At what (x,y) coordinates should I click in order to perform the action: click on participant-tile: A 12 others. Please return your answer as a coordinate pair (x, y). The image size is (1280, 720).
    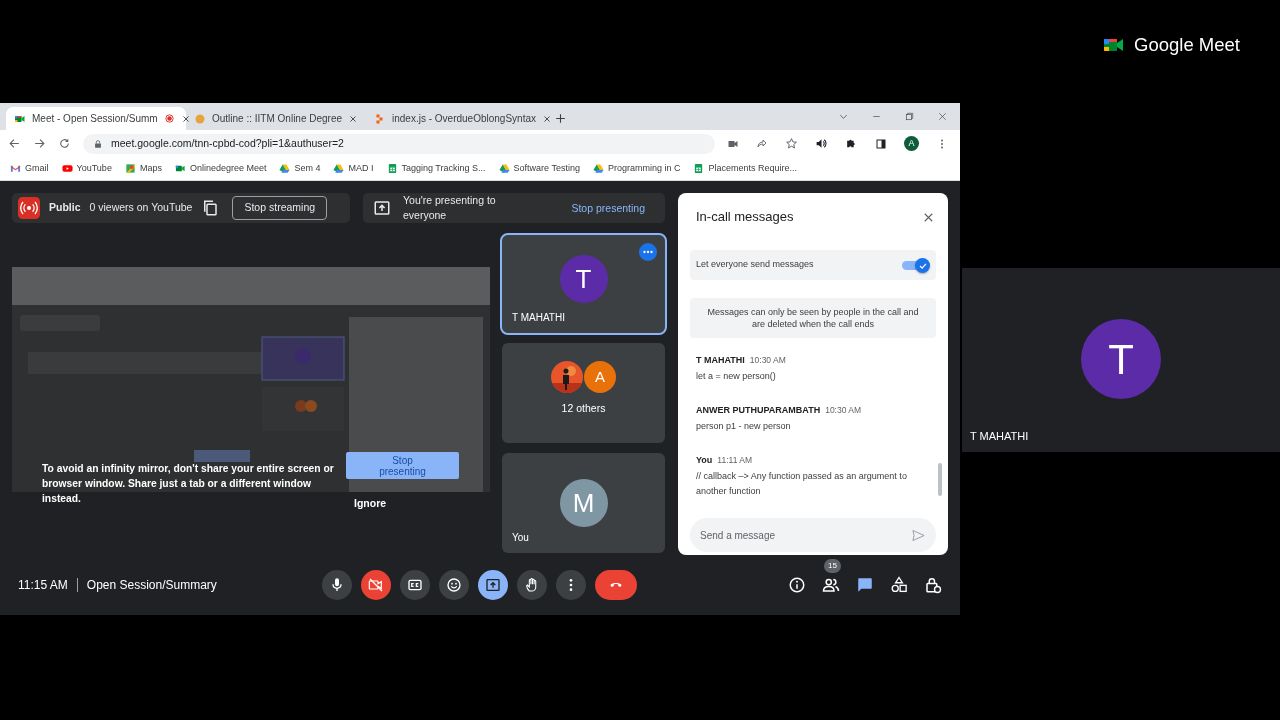
    Looking at the image, I should click on (583, 393).